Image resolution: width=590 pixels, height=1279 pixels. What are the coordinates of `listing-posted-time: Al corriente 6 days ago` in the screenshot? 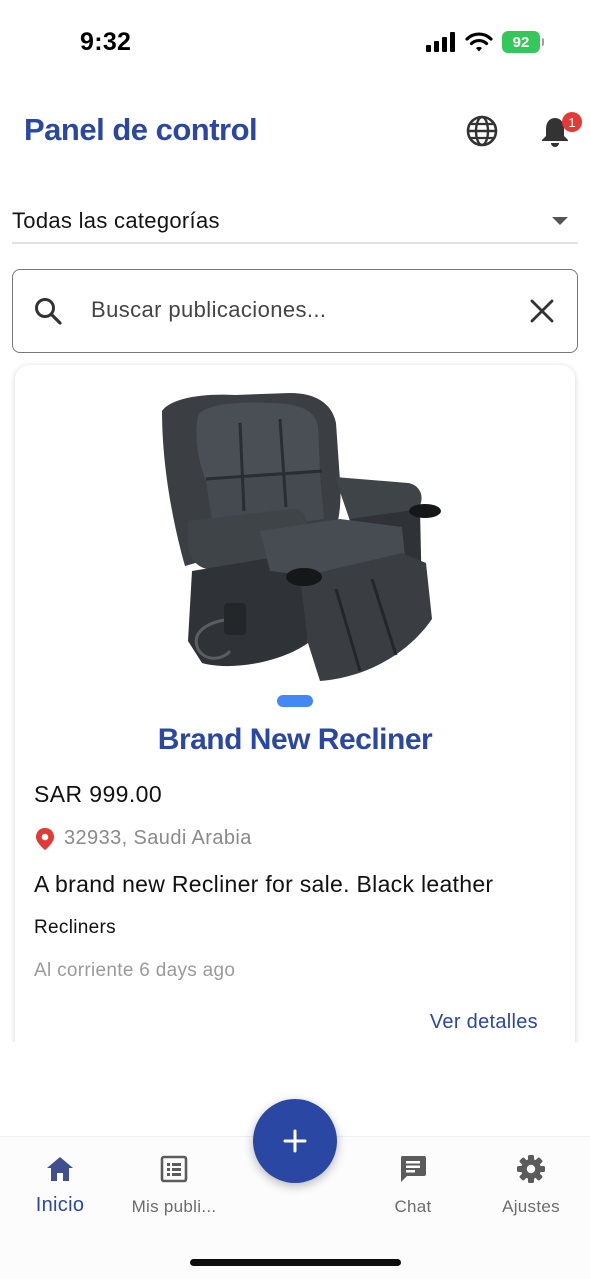 It's located at (135, 970).